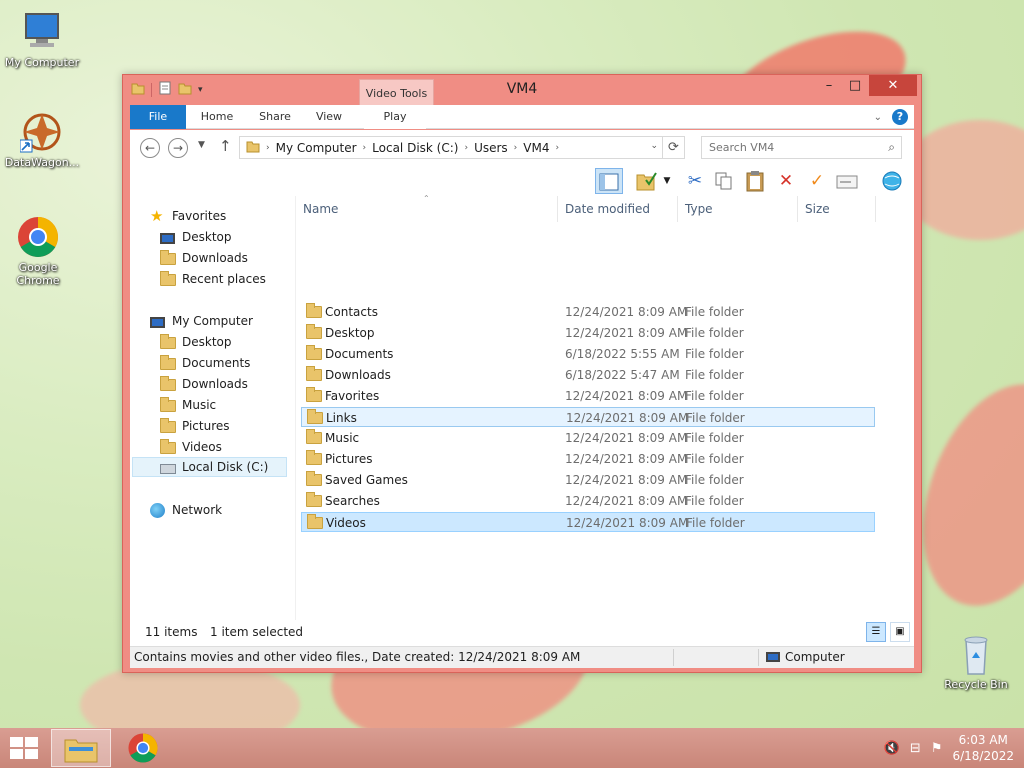 The image size is (1024, 768). What do you see at coordinates (855, 85) in the screenshot?
I see `maximize-button: □` at bounding box center [855, 85].